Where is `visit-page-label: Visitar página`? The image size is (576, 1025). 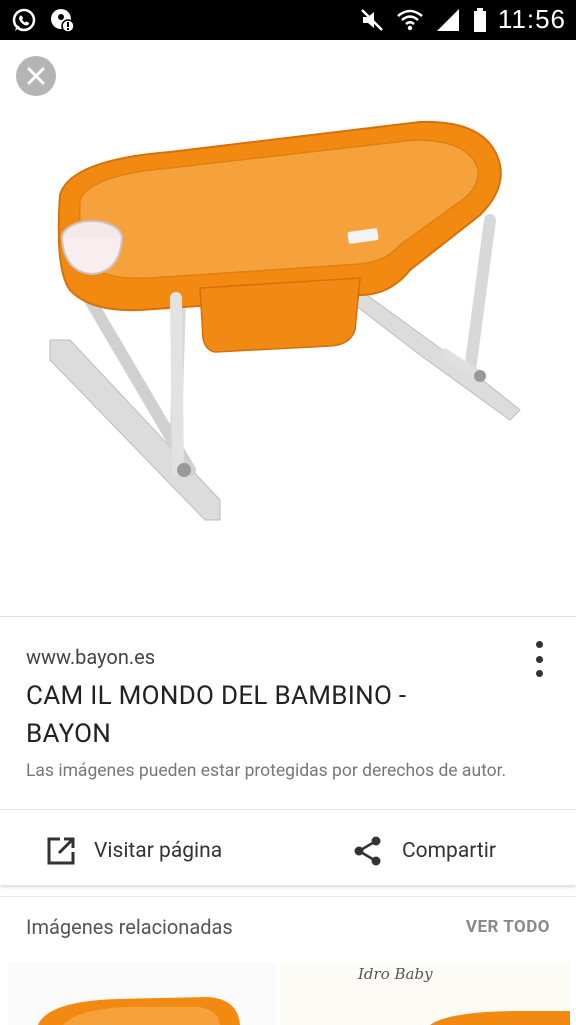 visit-page-label: Visitar página is located at coordinates (158, 851).